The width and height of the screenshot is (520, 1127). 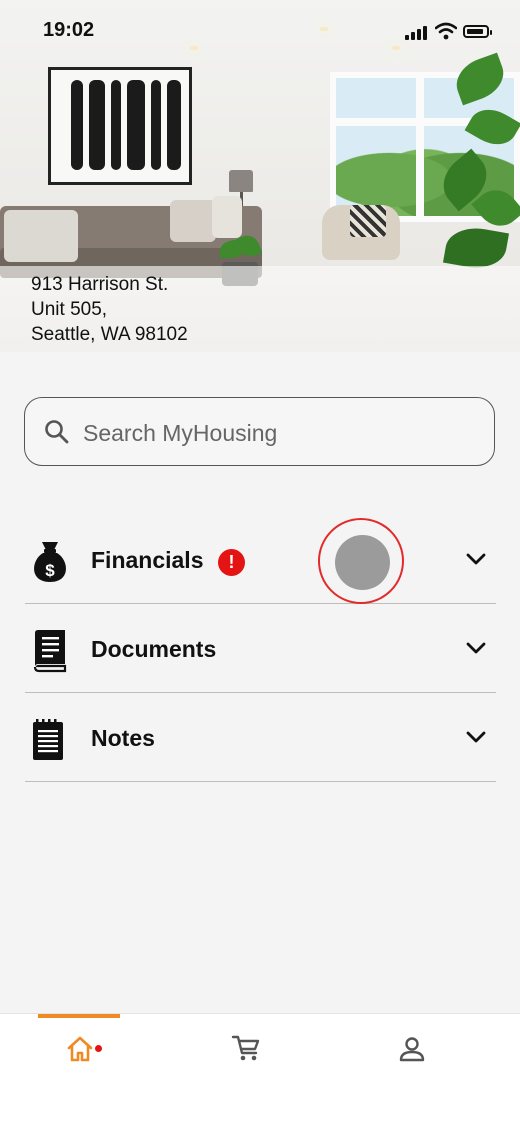 What do you see at coordinates (98, 1048) in the screenshot?
I see `notification-dot` at bounding box center [98, 1048].